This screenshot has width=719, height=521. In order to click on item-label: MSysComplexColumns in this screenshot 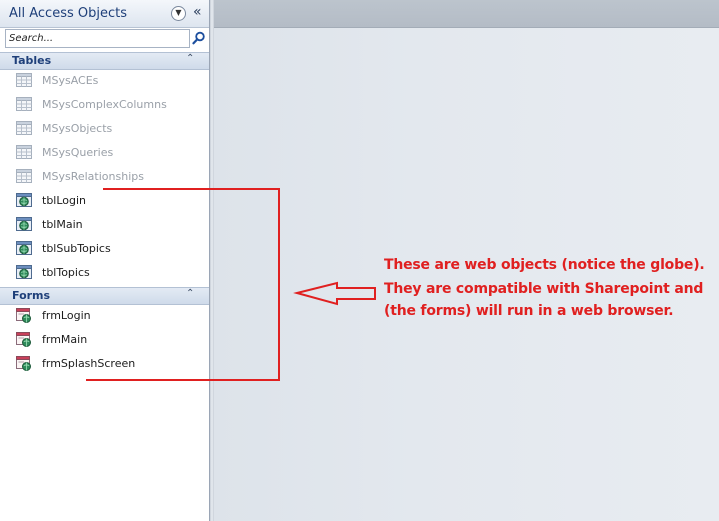, I will do `click(104, 104)`.